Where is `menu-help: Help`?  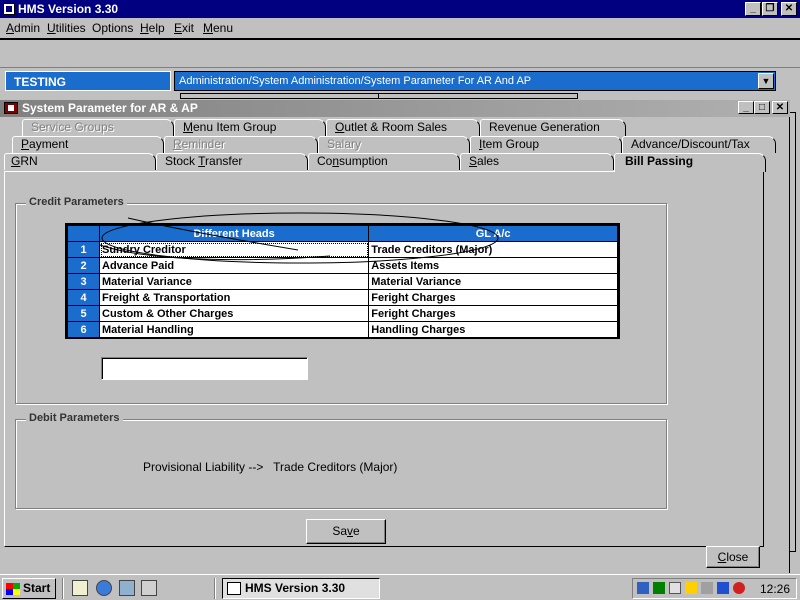 menu-help: Help is located at coordinates (152, 28).